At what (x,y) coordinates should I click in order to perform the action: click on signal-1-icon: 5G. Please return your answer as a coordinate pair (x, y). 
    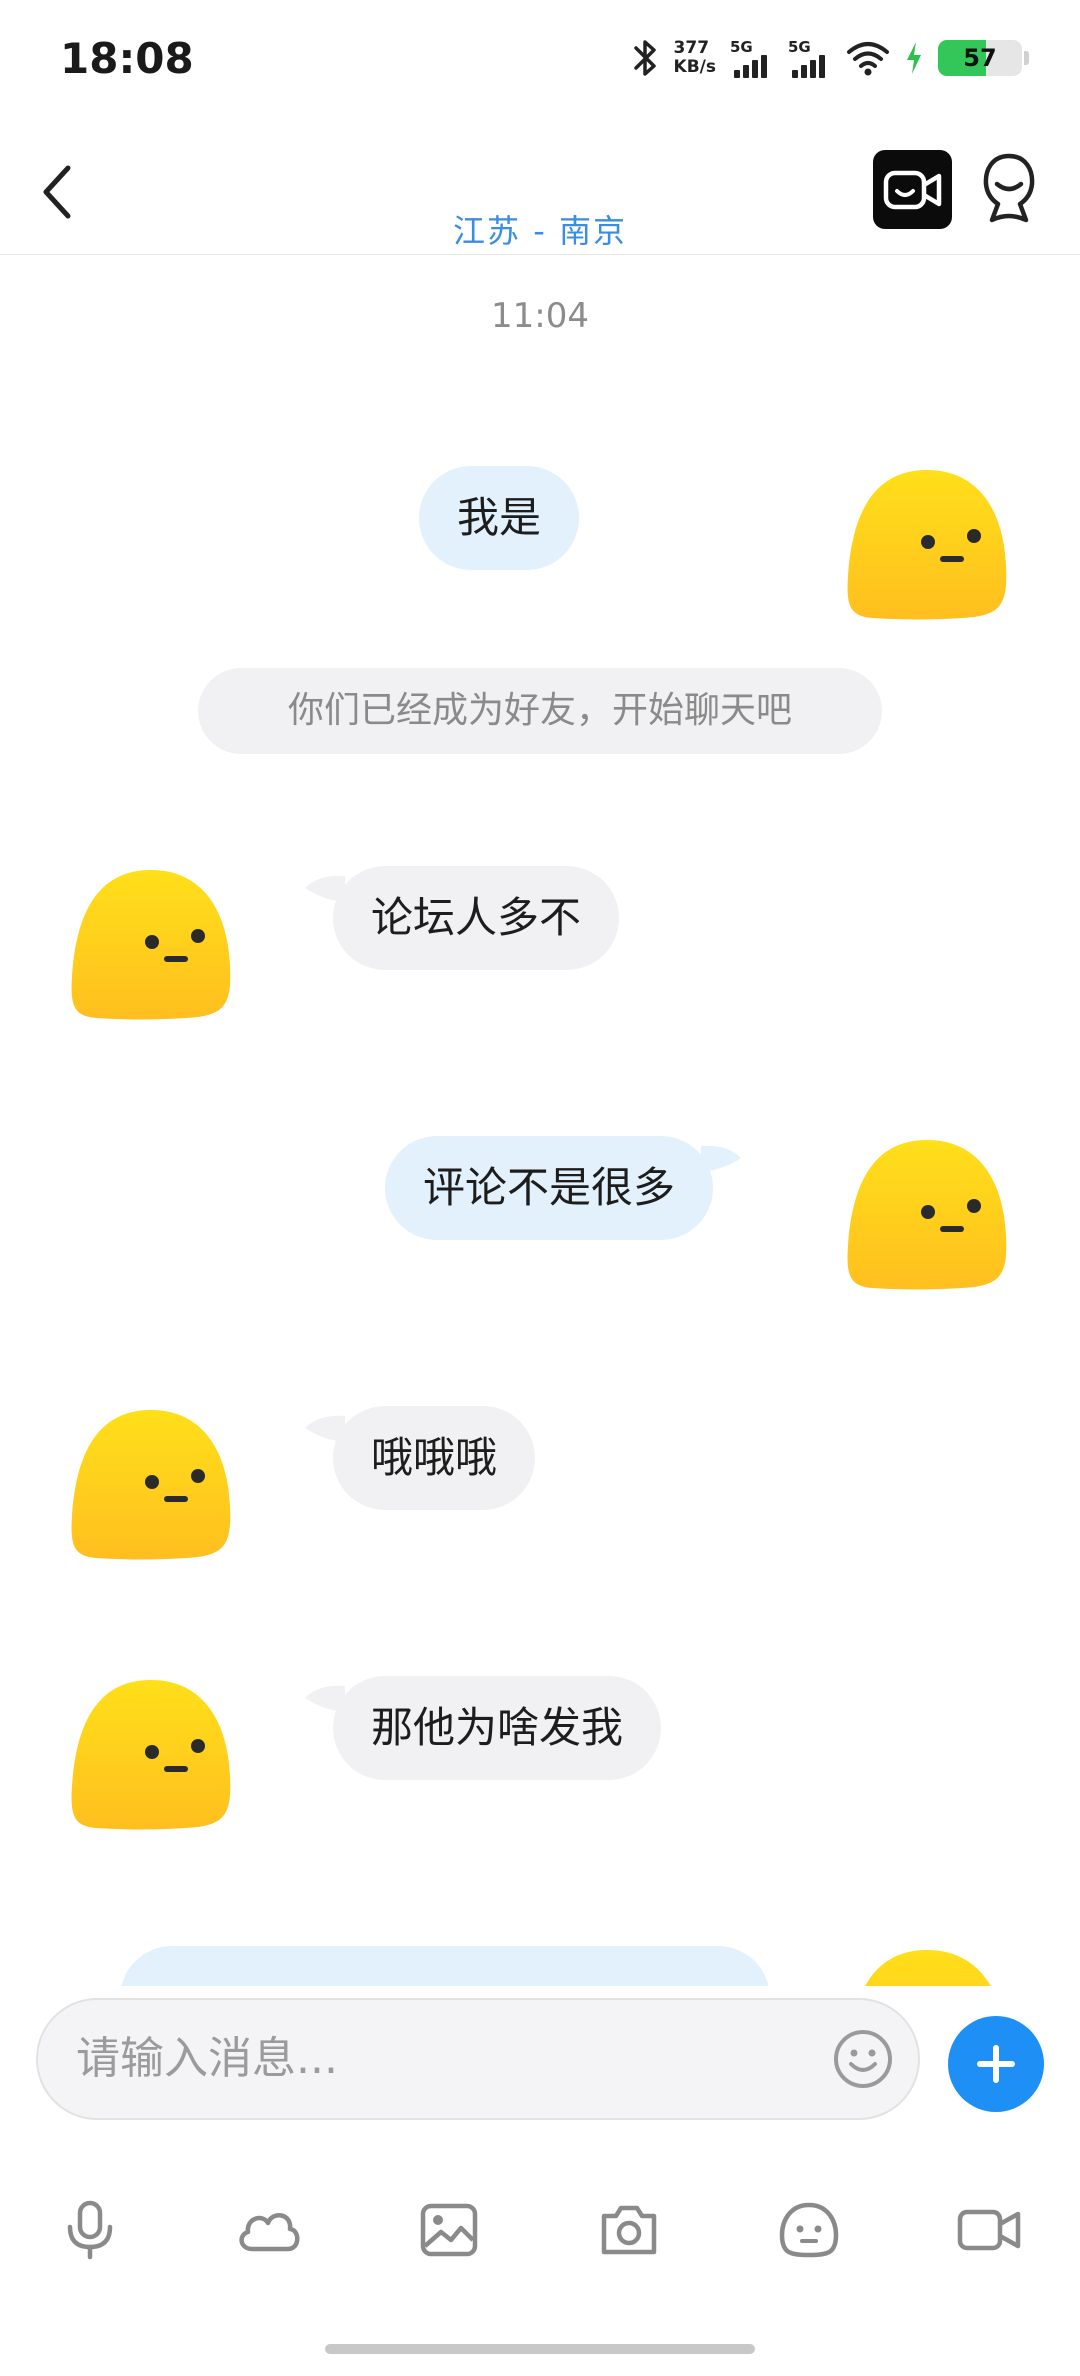
    Looking at the image, I should click on (752, 58).